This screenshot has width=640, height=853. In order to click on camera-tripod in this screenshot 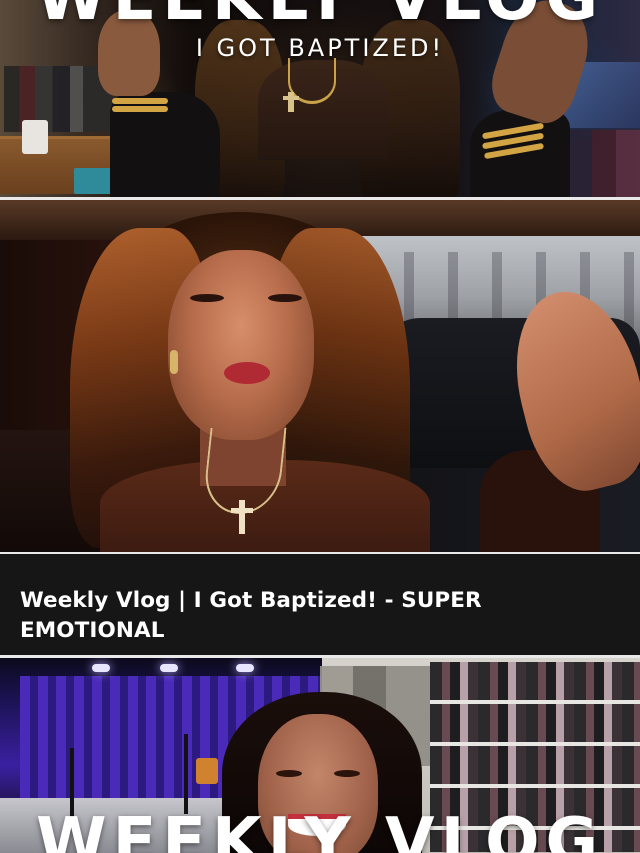, I will do `click(186, 774)`.